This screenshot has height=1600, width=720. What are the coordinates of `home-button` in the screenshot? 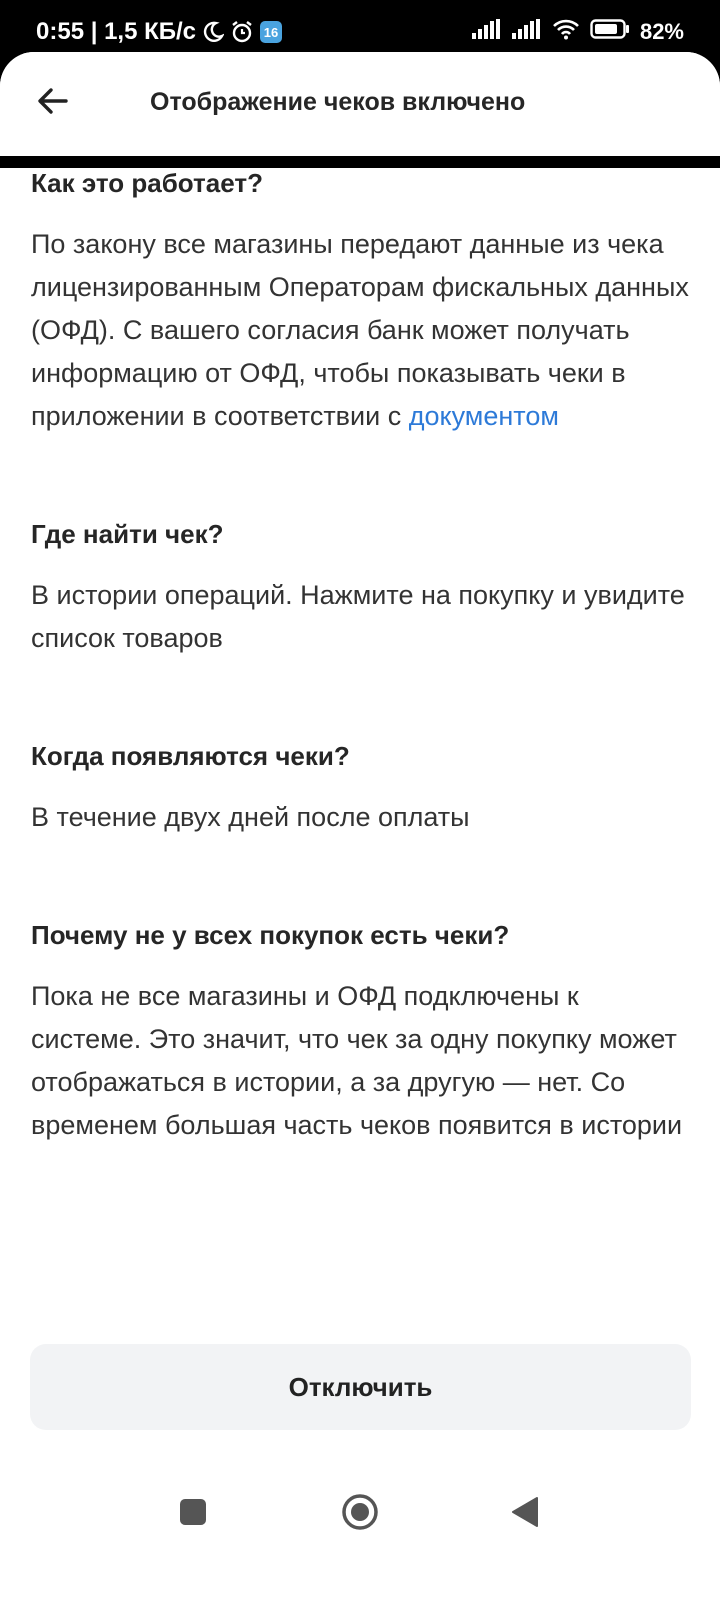 It's located at (360, 1514).